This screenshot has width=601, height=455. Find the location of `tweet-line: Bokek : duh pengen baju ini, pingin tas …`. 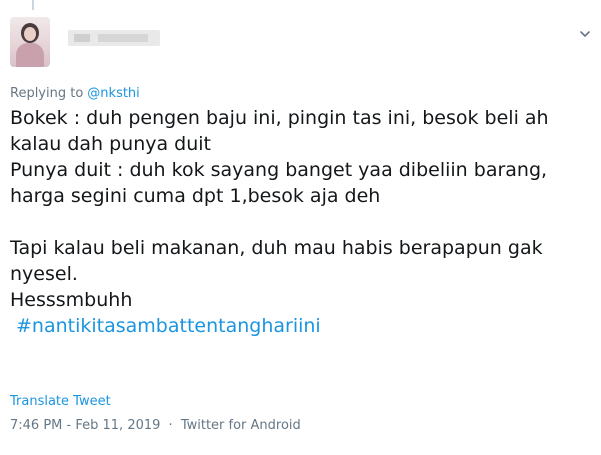

tweet-line: Bokek : duh pengen baju ini, pingin tas … is located at coordinates (279, 118).